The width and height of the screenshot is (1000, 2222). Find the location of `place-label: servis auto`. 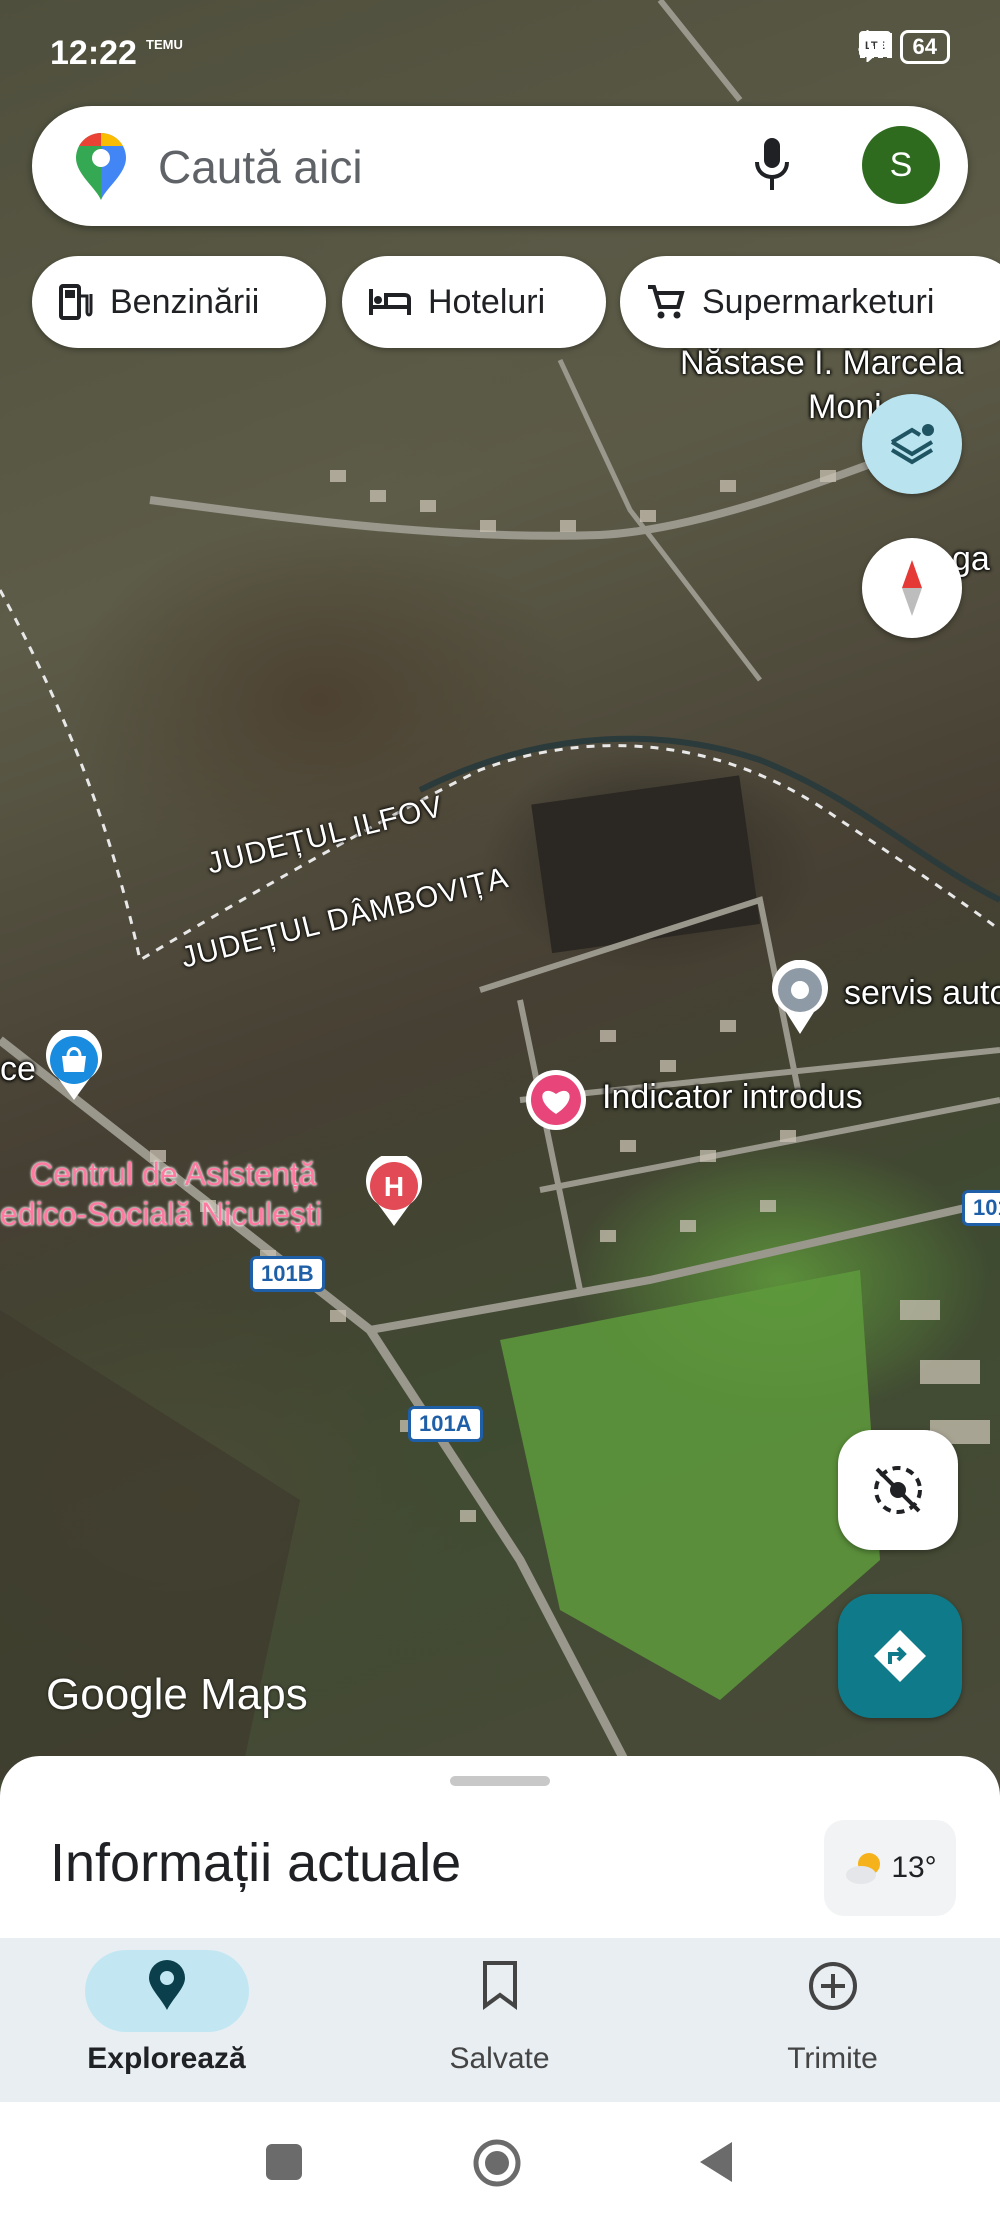

place-label: servis auto is located at coordinates (922, 993).